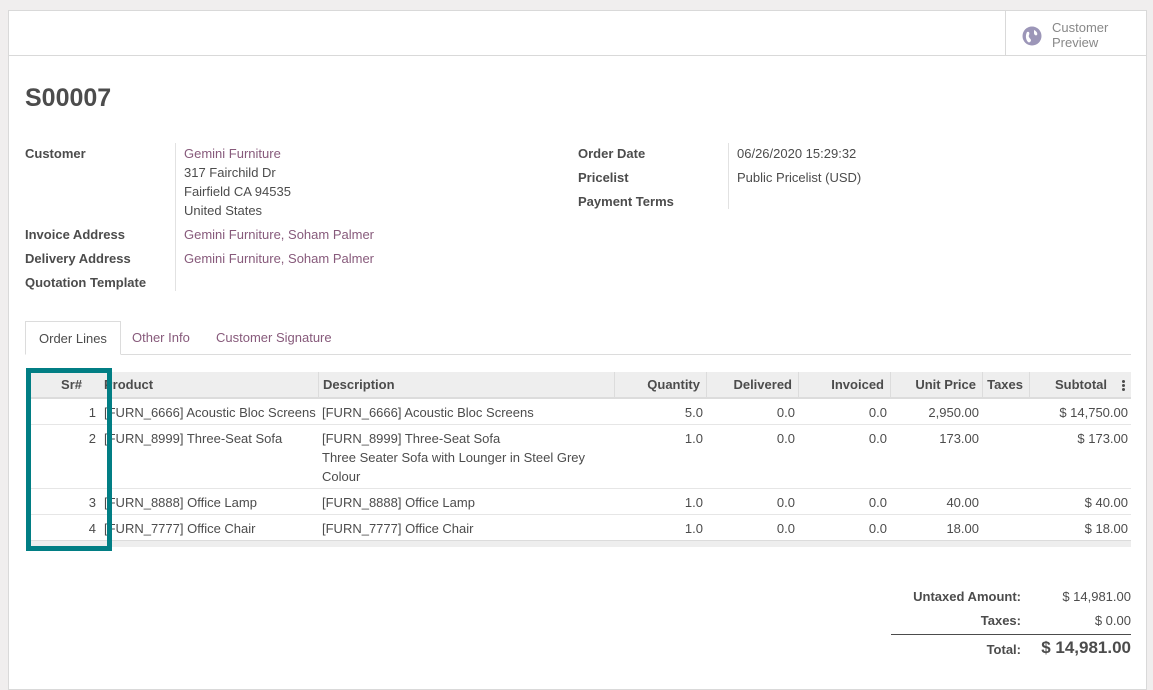 This screenshot has width=1153, height=690. I want to click on order-date-value: 06/26/2020 15:29:32, so click(797, 153).